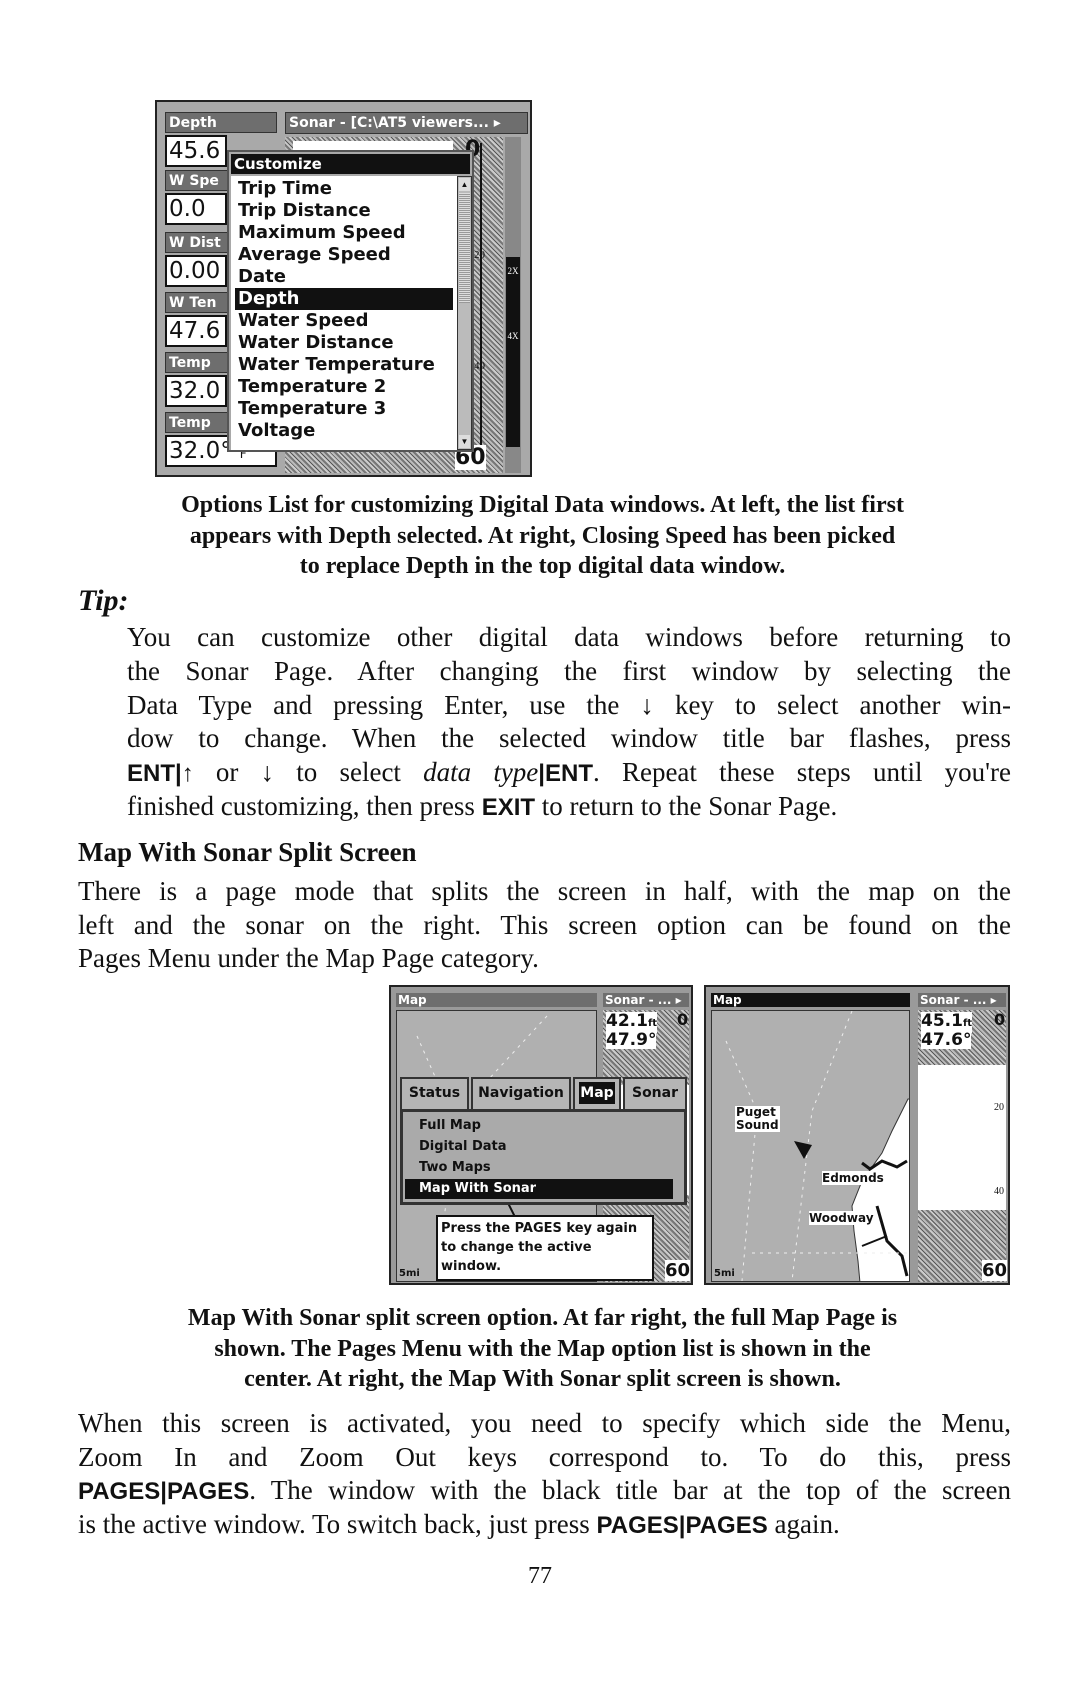 This screenshot has height=1682, width=1080. I want to click on map-title-bar: Map, so click(496, 1000).